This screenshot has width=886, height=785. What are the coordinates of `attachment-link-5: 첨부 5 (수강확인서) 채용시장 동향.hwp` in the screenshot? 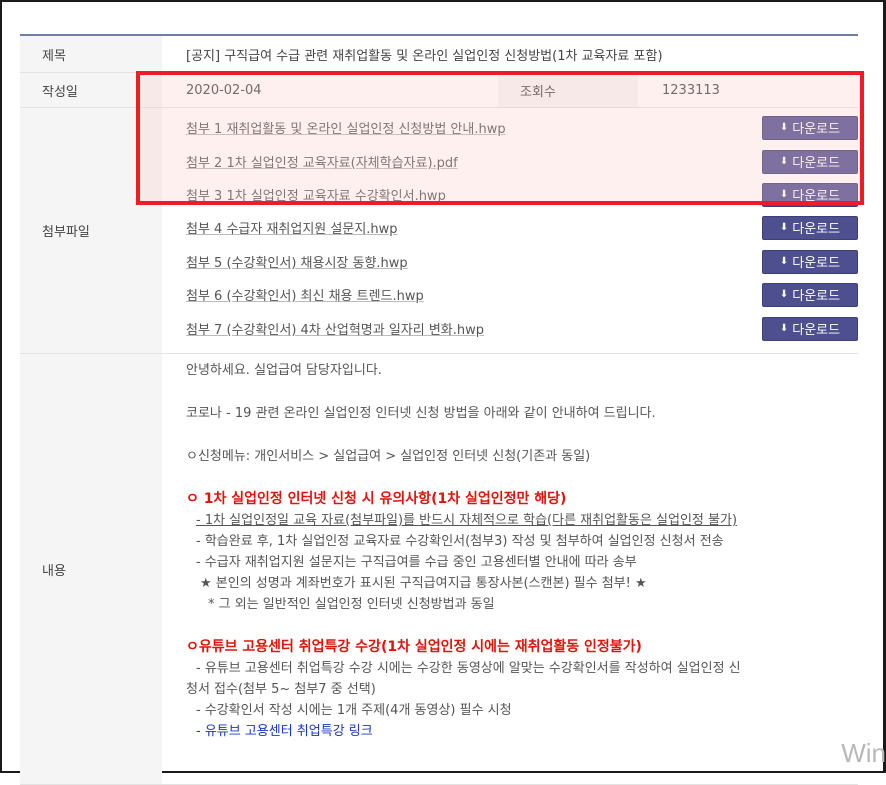 It's located at (285, 261).